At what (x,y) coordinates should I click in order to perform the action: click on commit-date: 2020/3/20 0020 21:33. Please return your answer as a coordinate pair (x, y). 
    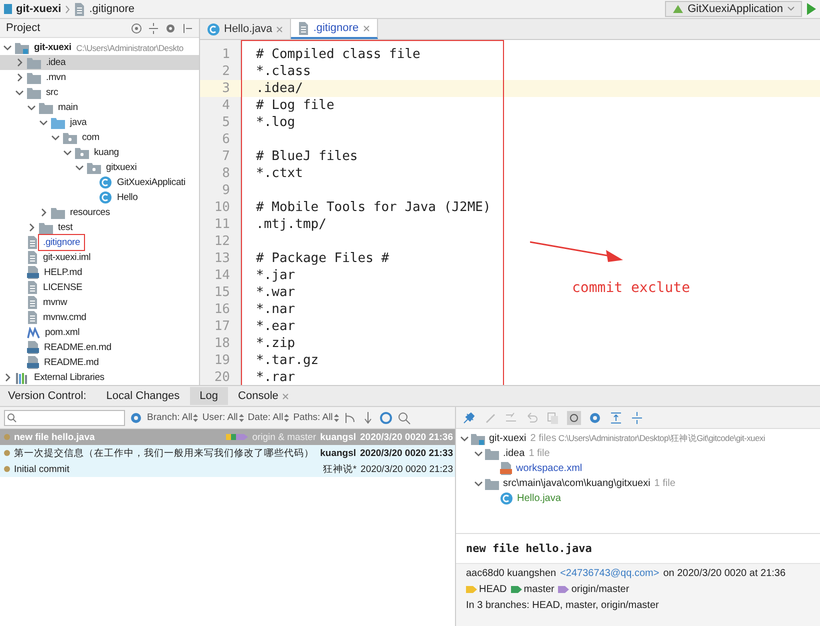
    Looking at the image, I should click on (406, 453).